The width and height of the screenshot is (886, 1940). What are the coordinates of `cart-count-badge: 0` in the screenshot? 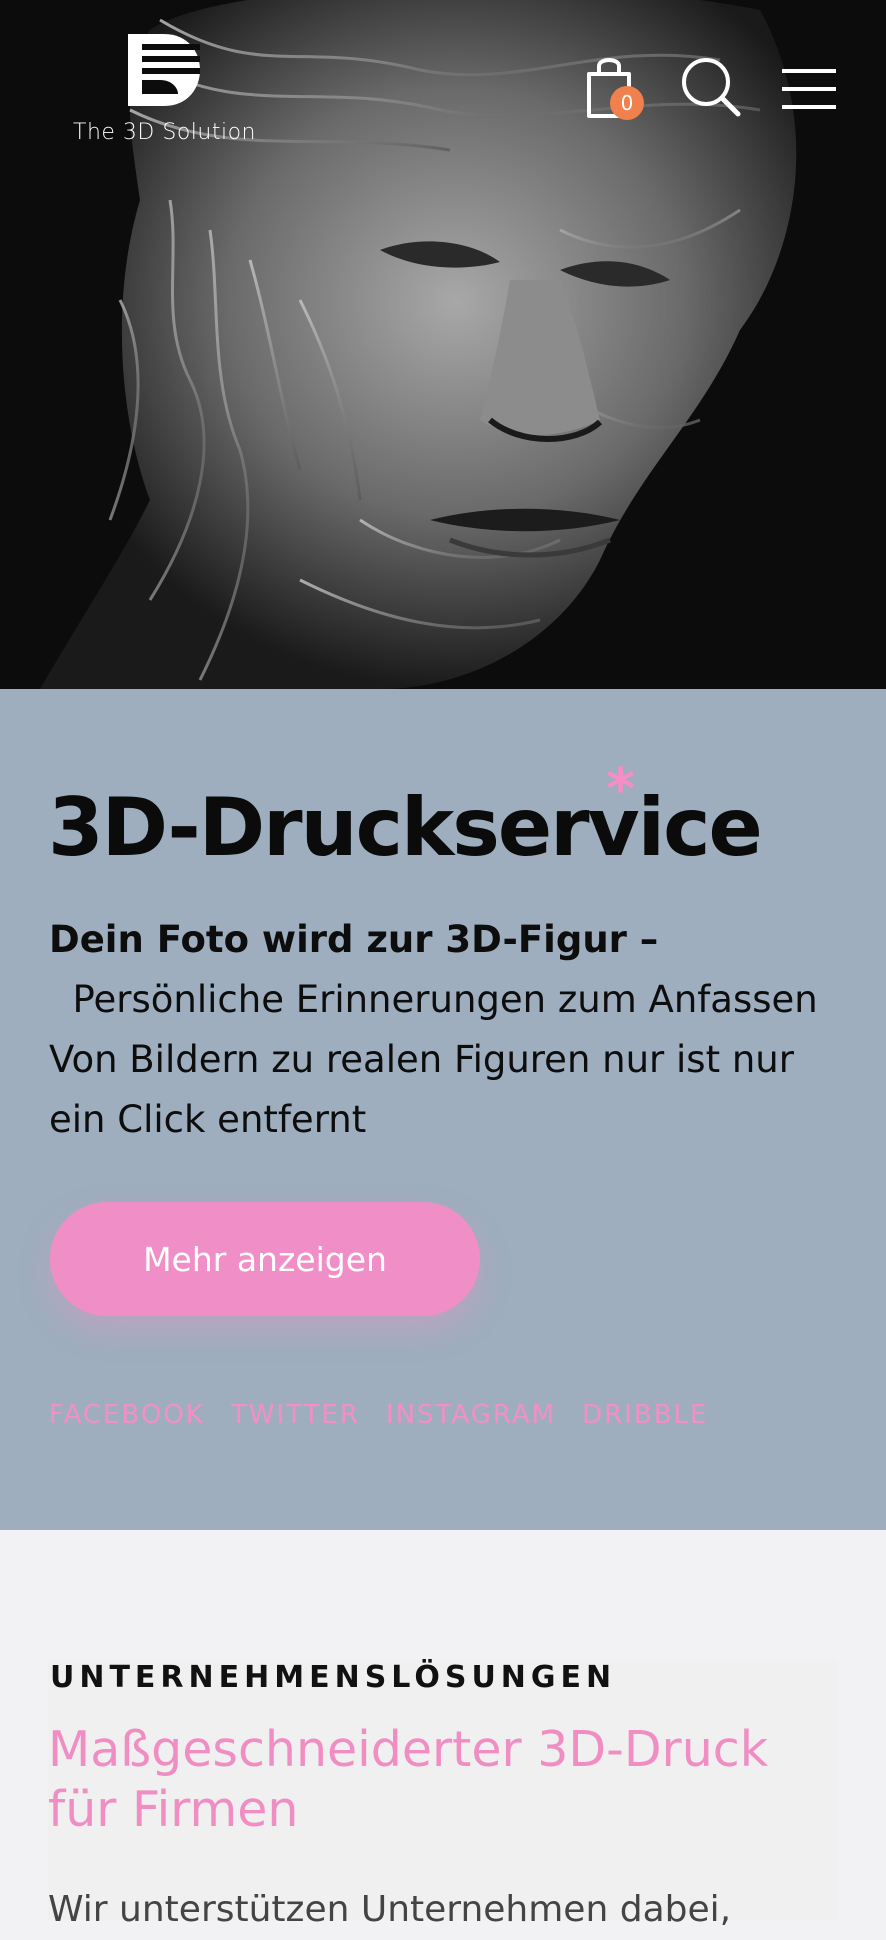 It's located at (627, 103).